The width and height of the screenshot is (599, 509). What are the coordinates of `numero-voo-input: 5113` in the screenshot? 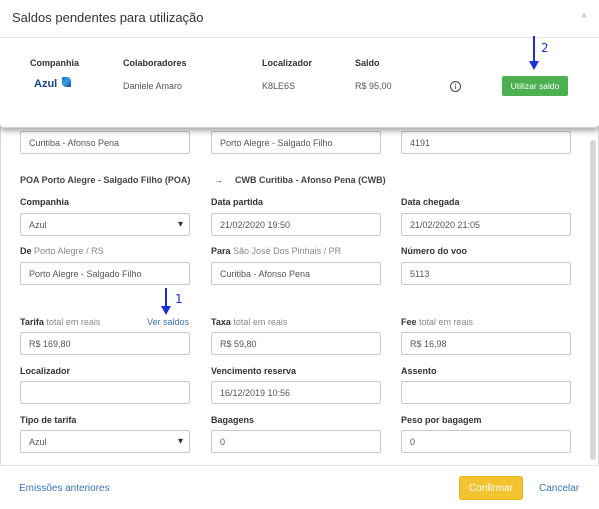 It's located at (486, 273).